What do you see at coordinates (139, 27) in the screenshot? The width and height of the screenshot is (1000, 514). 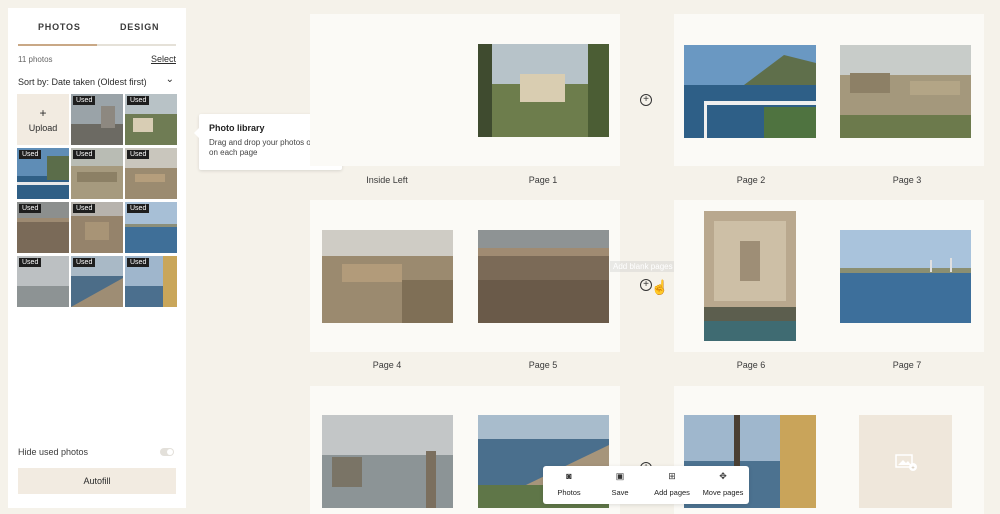 I see `tab-design: DESIGN` at bounding box center [139, 27].